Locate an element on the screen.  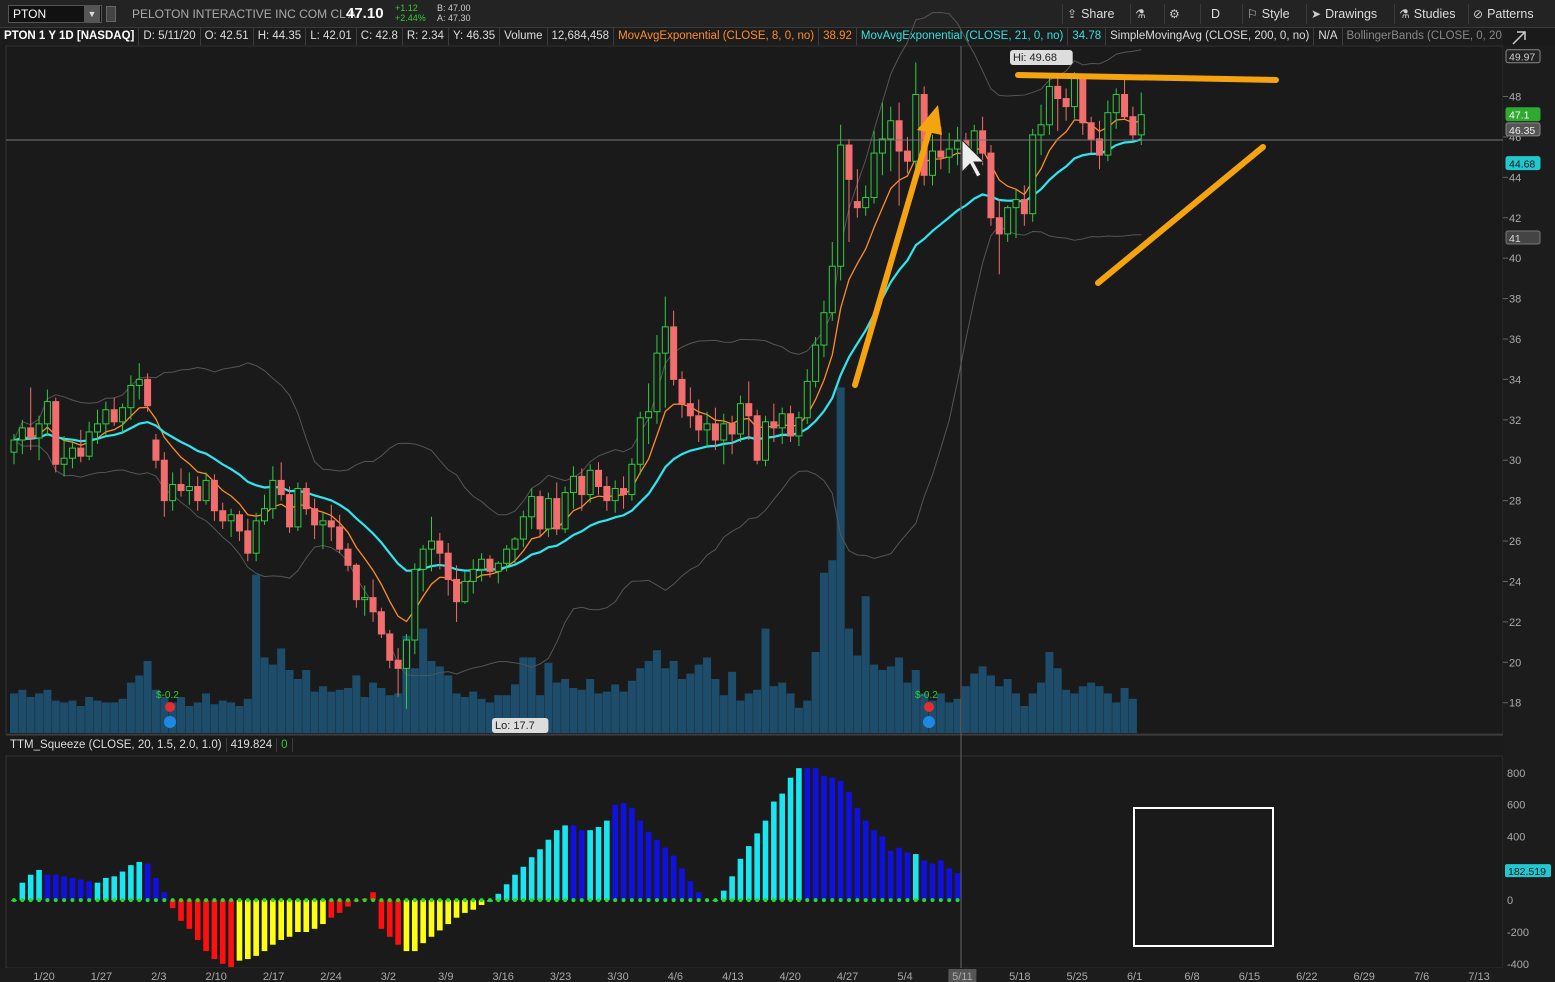
timeframe-button: D is located at coordinates (1215, 14).